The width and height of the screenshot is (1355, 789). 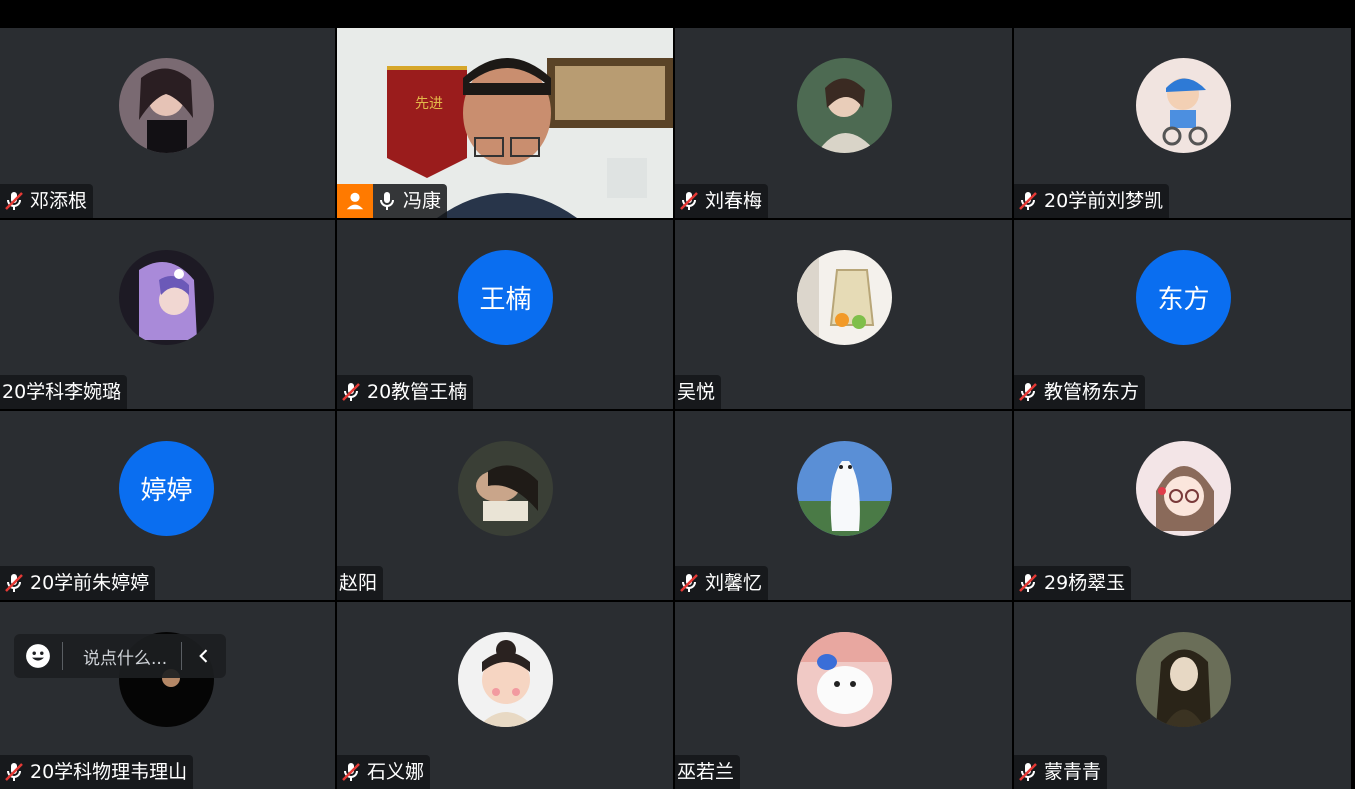 I want to click on participant-nameplate: 石义娜, so click(x=384, y=772).